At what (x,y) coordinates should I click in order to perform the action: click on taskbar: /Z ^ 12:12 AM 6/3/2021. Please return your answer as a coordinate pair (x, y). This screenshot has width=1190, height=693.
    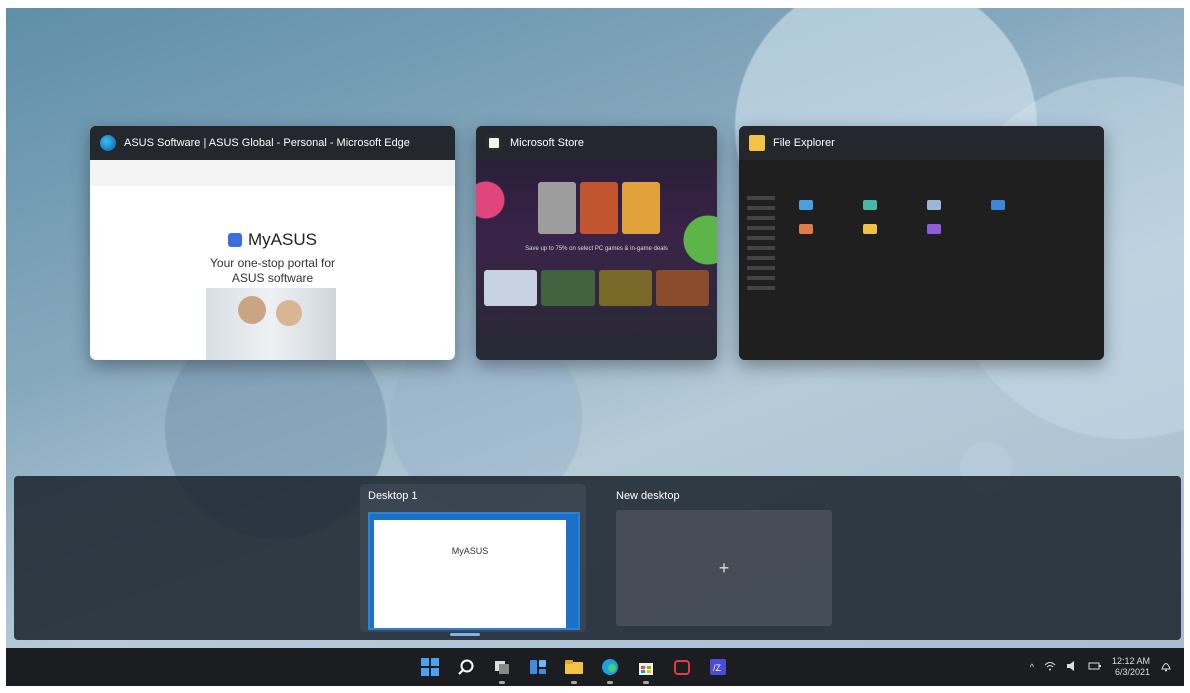
    Looking at the image, I should click on (595, 667).